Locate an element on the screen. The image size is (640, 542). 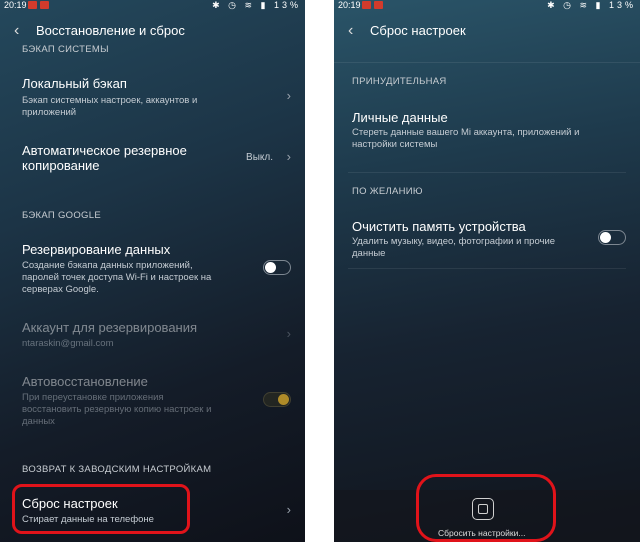
auto-backup-title-2: копирование is located at coordinates (61, 165).